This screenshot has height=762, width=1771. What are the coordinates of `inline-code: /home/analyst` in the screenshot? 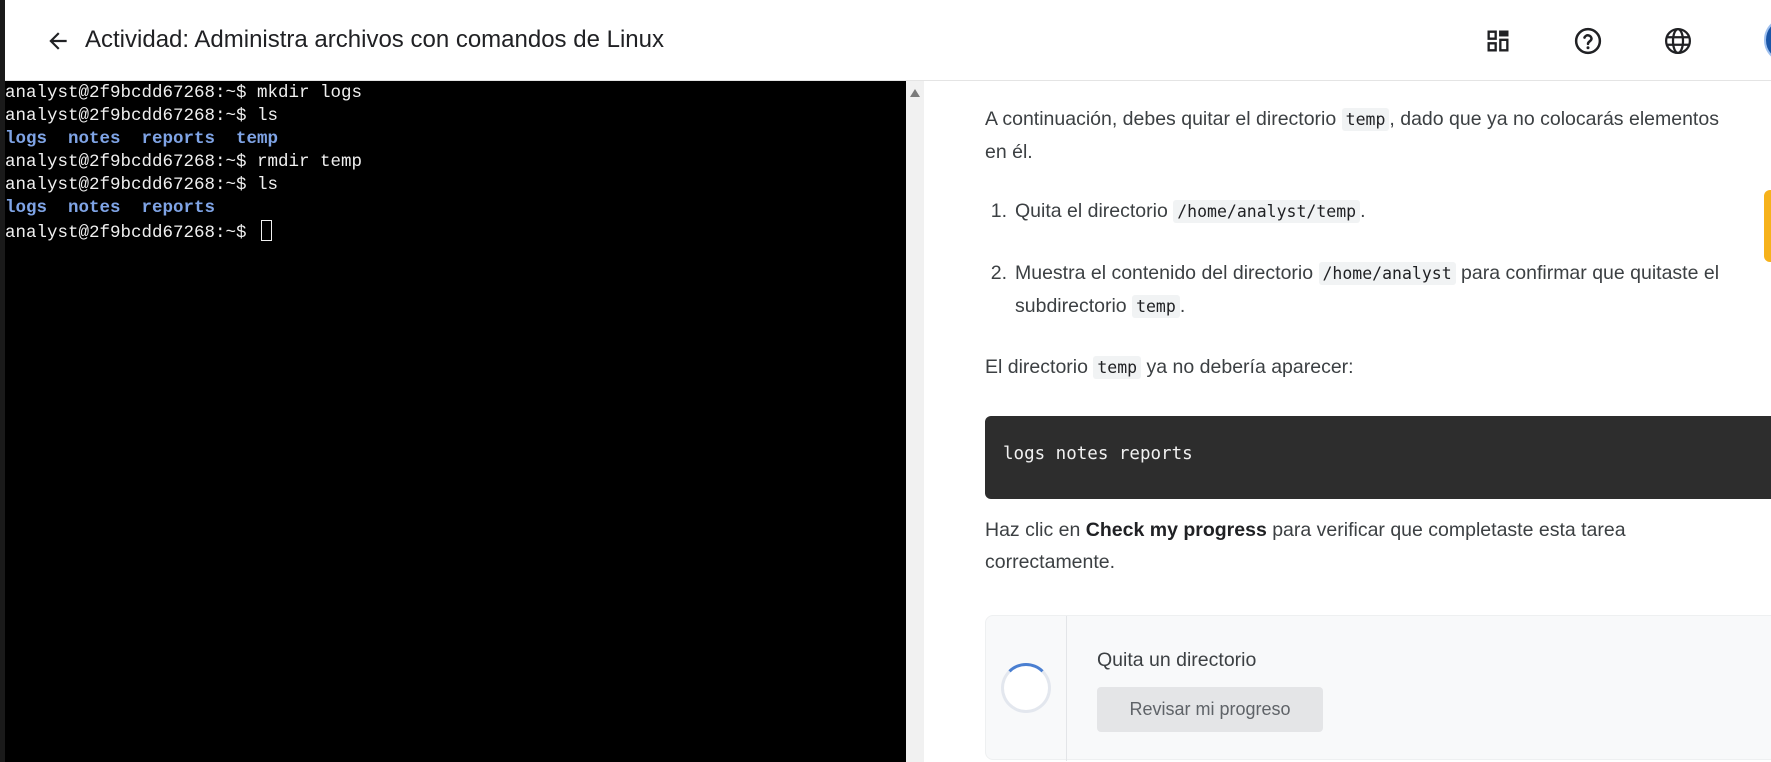 It's located at (1387, 273).